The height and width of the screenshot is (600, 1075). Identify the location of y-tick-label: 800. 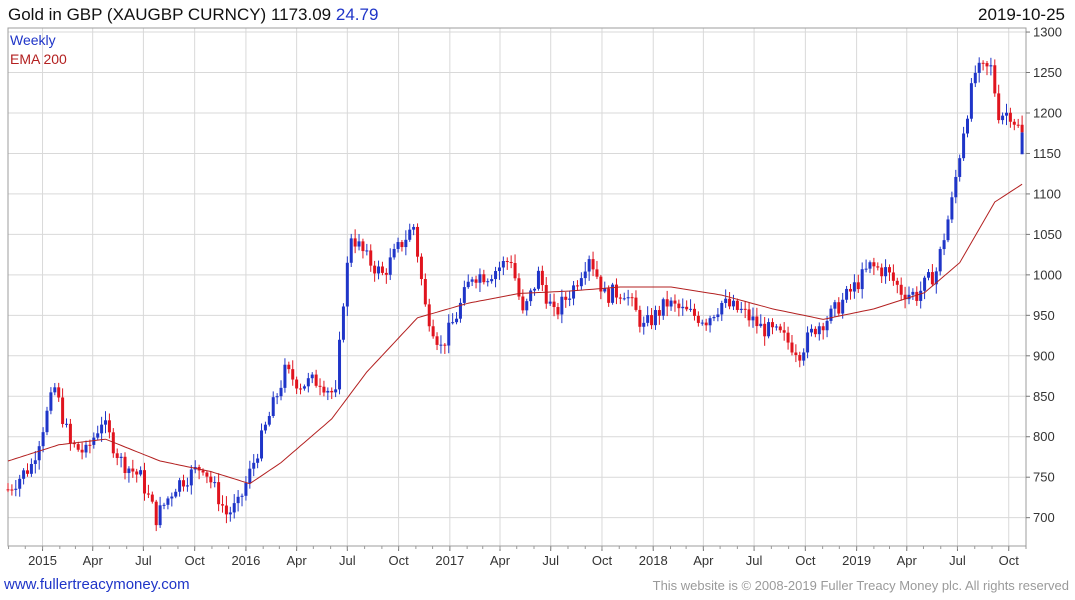
(1044, 436).